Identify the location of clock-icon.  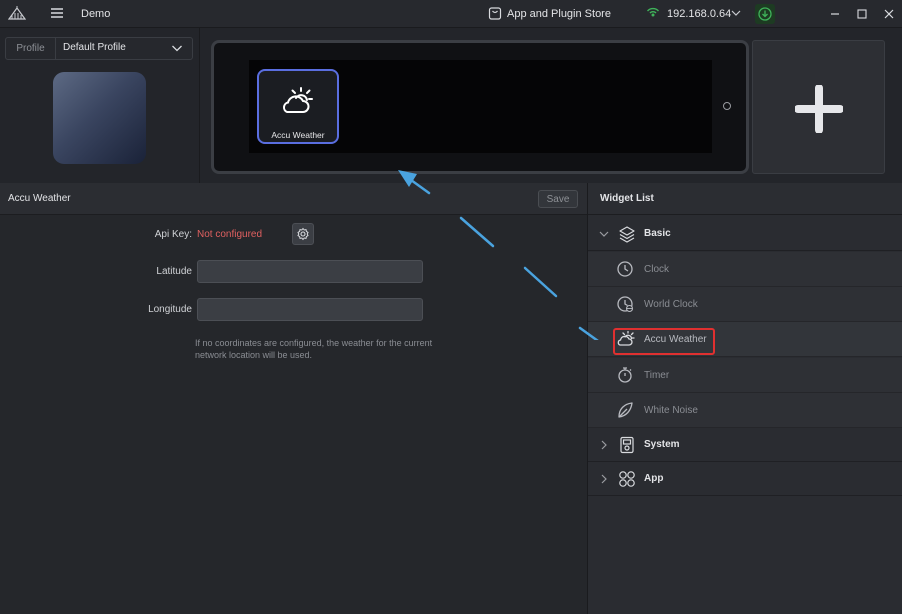
(625, 269).